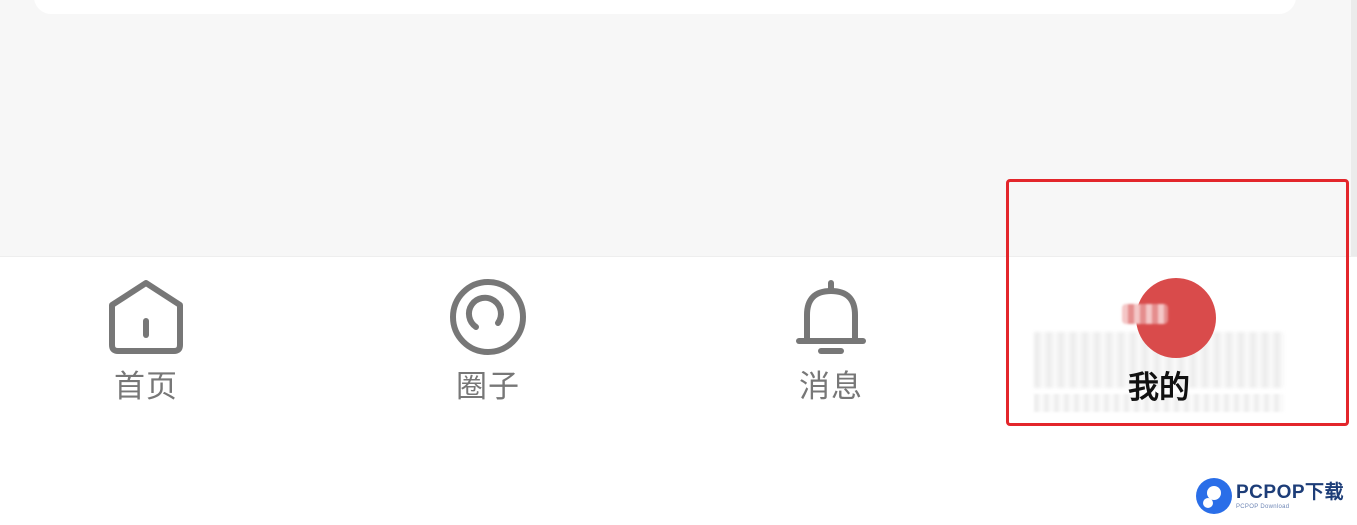 This screenshot has height=525, width=1357. I want to click on tab-message-label: 消息, so click(831, 387).